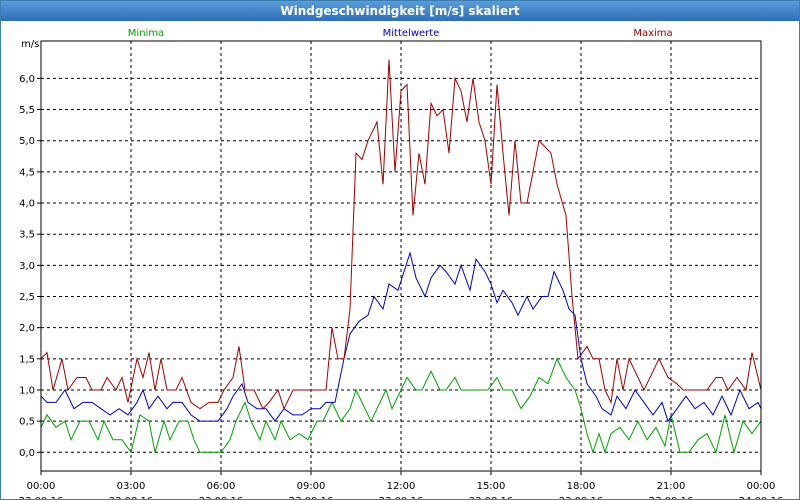 Image resolution: width=800 pixels, height=500 pixels. Describe the element at coordinates (30, 44) in the screenshot. I see `y-axis-label: m/s` at that location.